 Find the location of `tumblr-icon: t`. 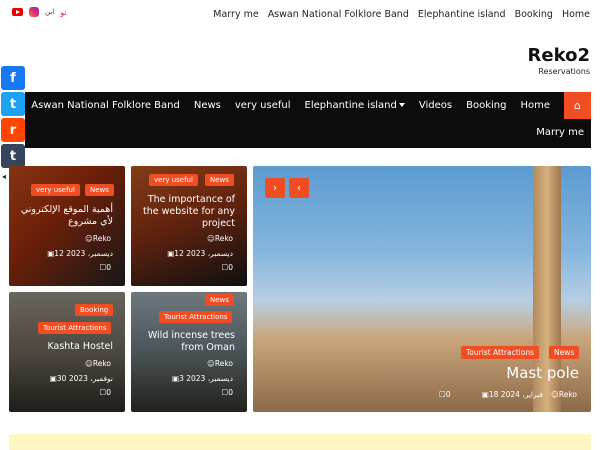

tumblr-icon: t is located at coordinates (13, 156).